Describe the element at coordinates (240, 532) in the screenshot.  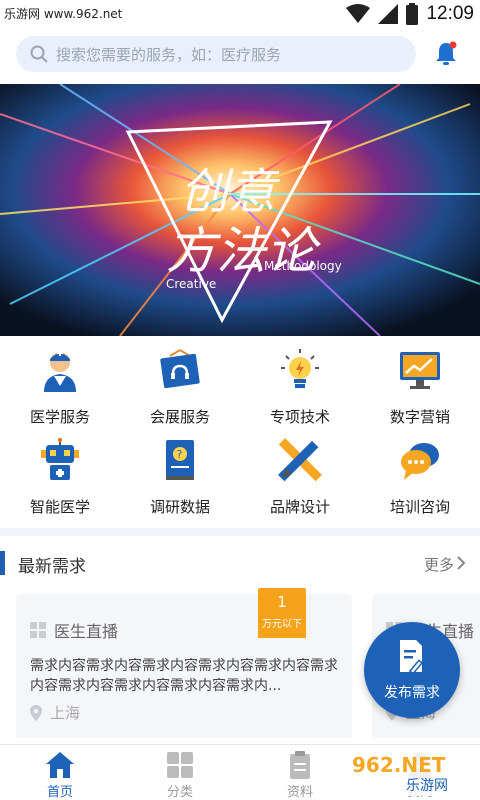
I see `section-divider` at that location.